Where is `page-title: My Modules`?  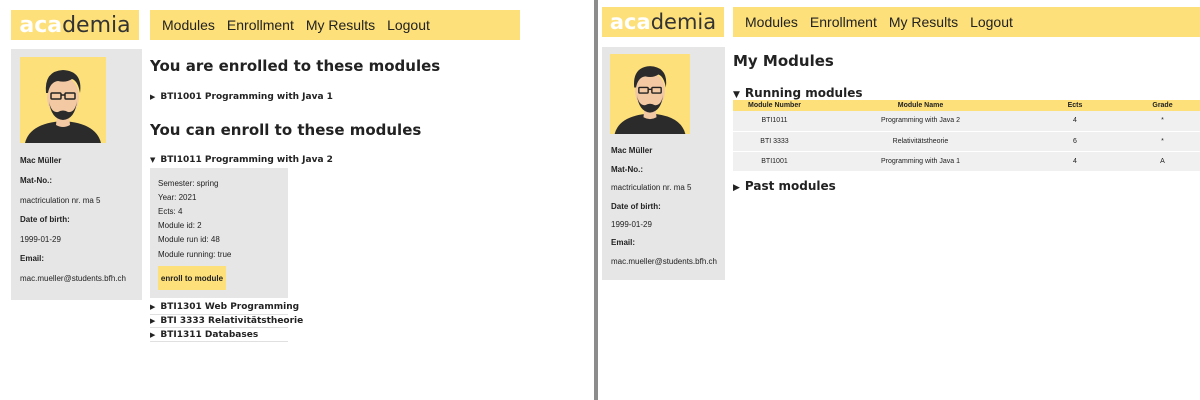
page-title: My Modules is located at coordinates (783, 61).